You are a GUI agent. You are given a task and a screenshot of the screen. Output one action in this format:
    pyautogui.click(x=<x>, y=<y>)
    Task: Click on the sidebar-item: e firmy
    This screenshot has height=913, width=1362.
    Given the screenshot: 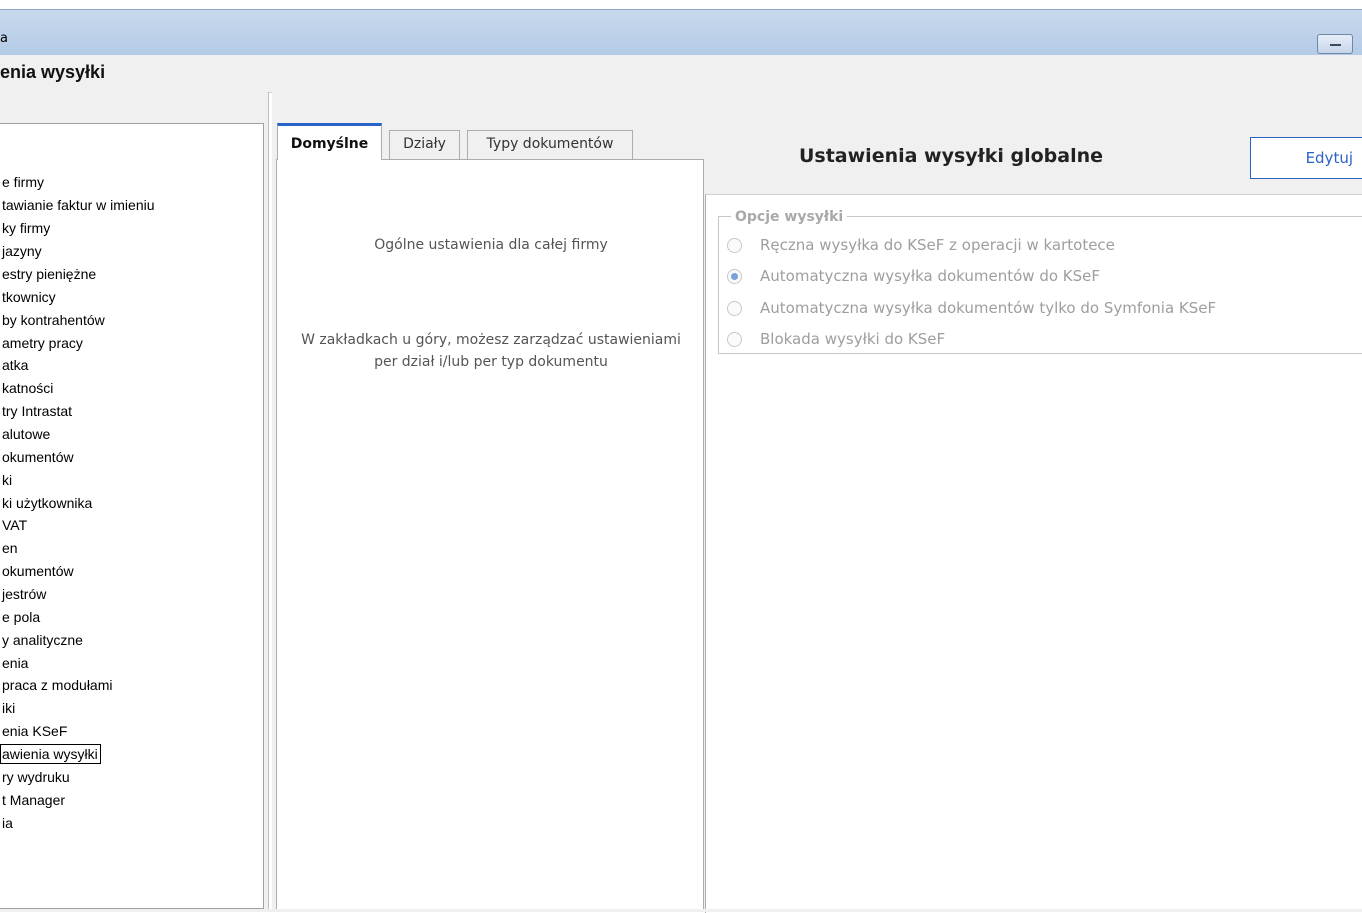 What is the action you would take?
    pyautogui.click(x=23, y=182)
    